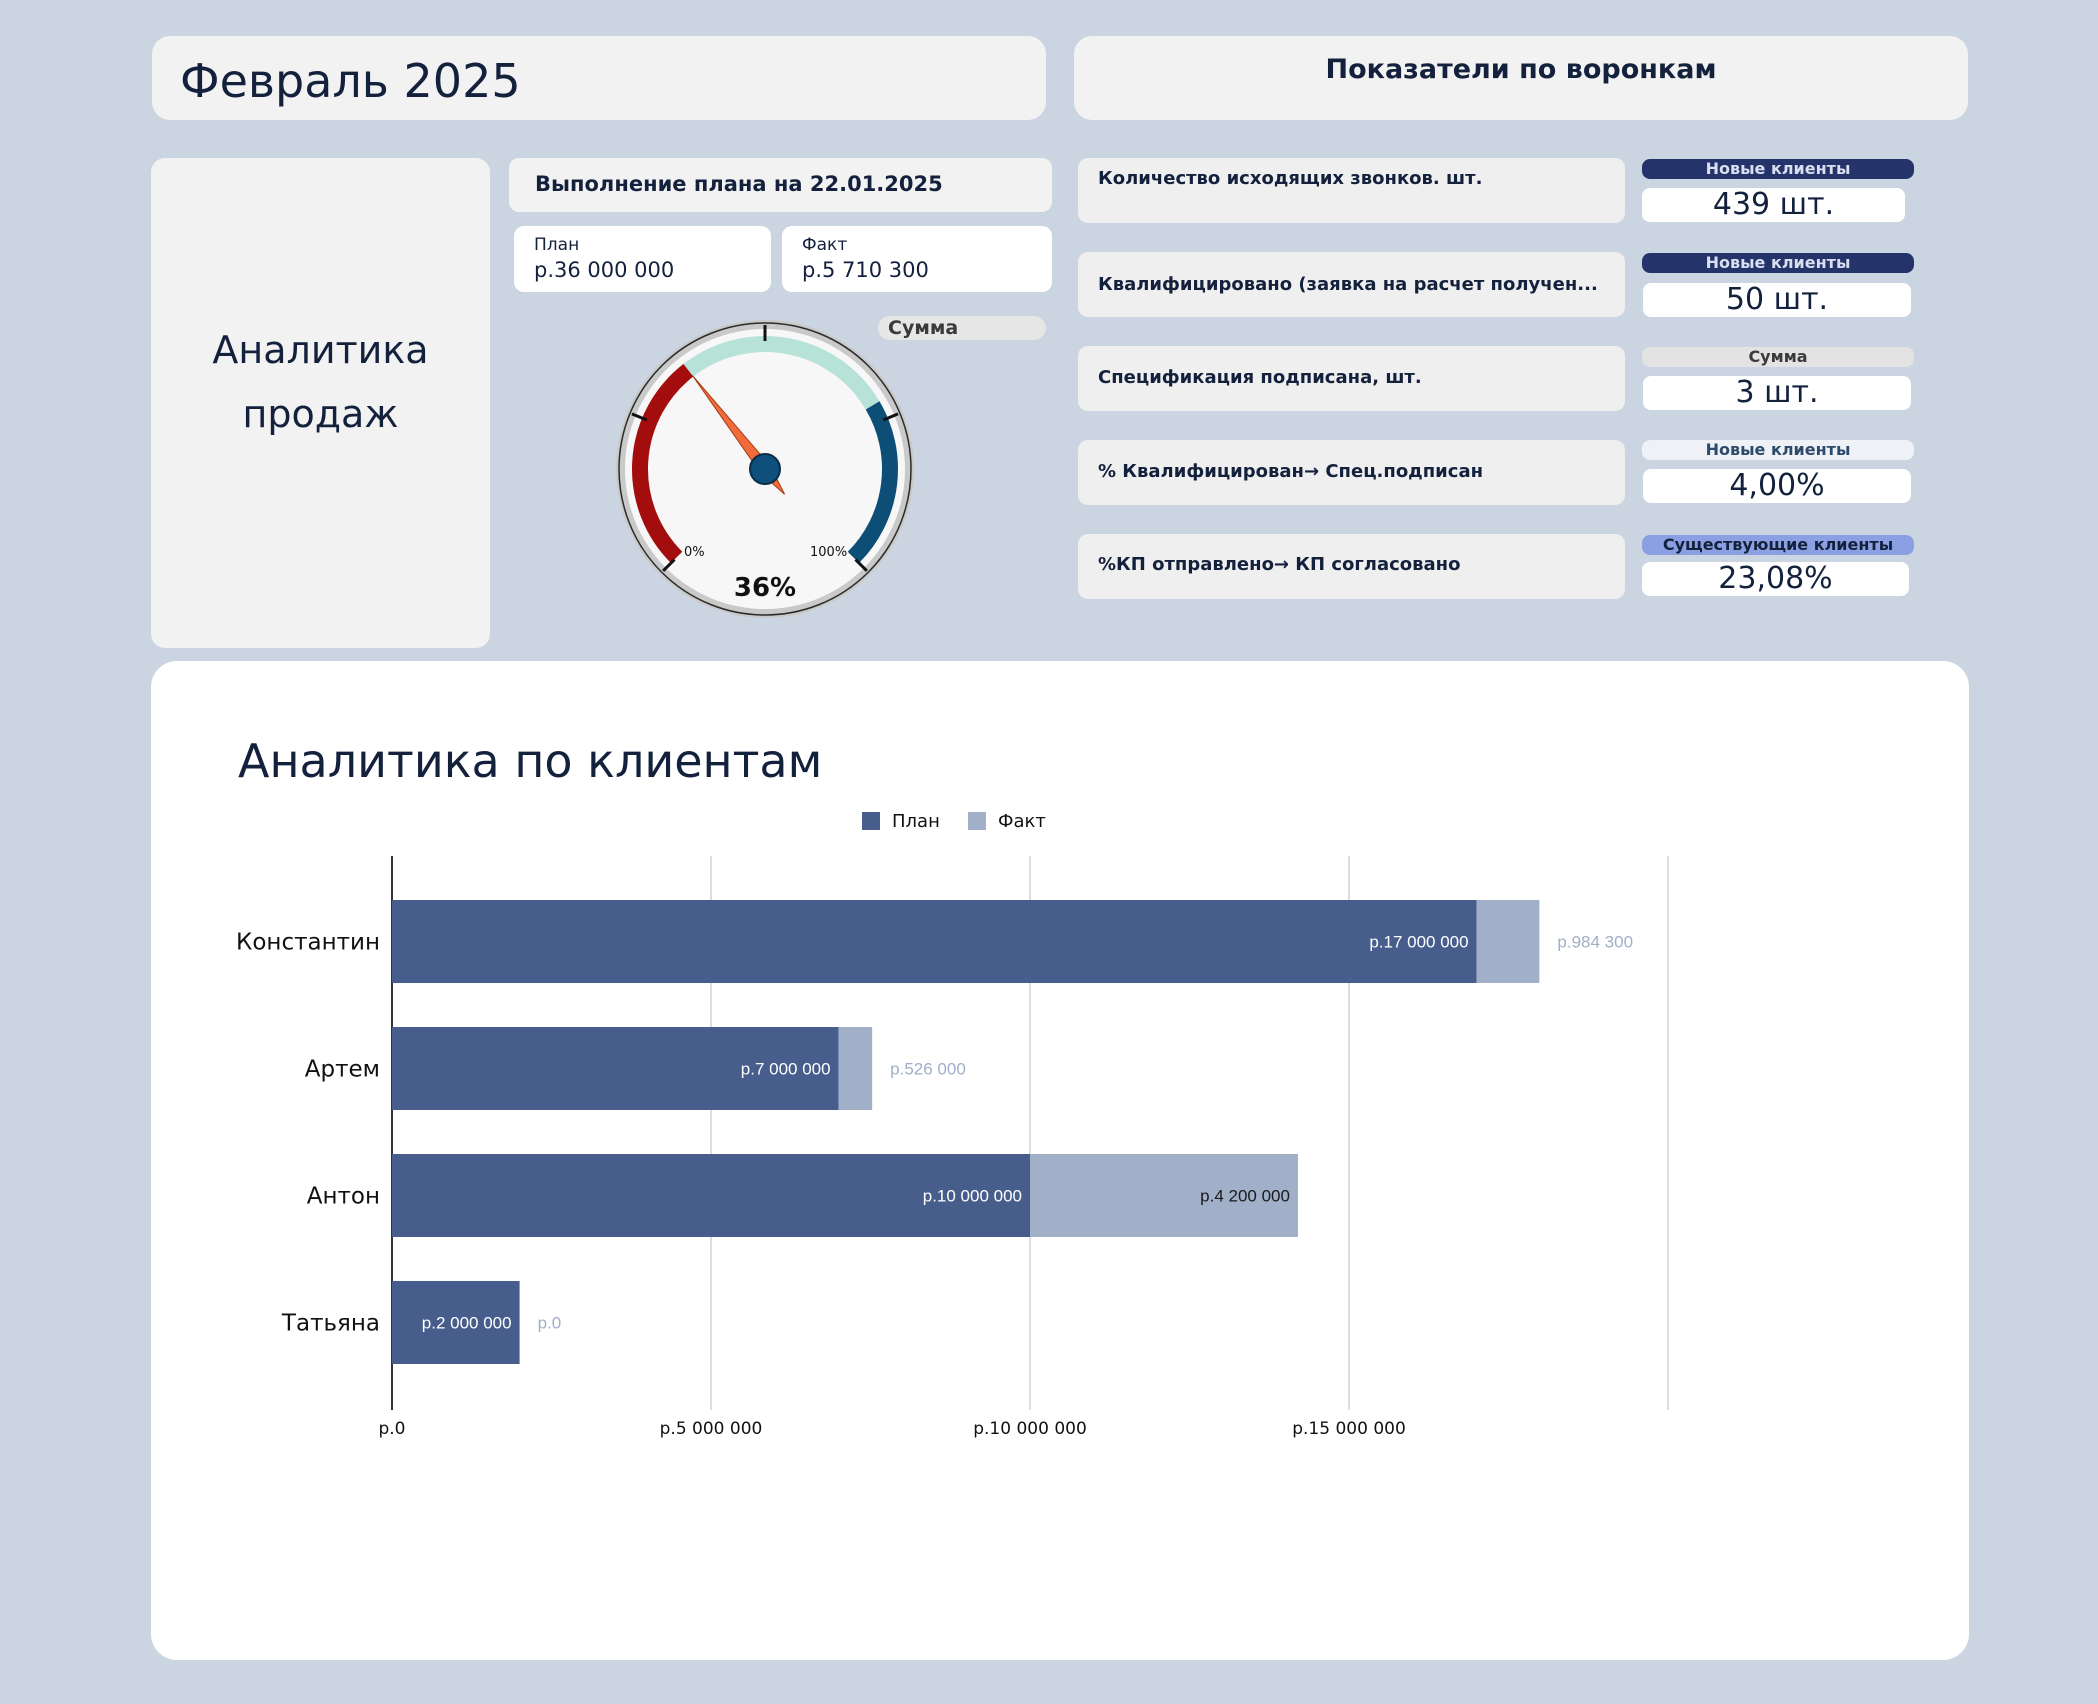 This screenshot has height=1704, width=2098. I want to click on chart-legend-label: Факт, so click(1022, 821).